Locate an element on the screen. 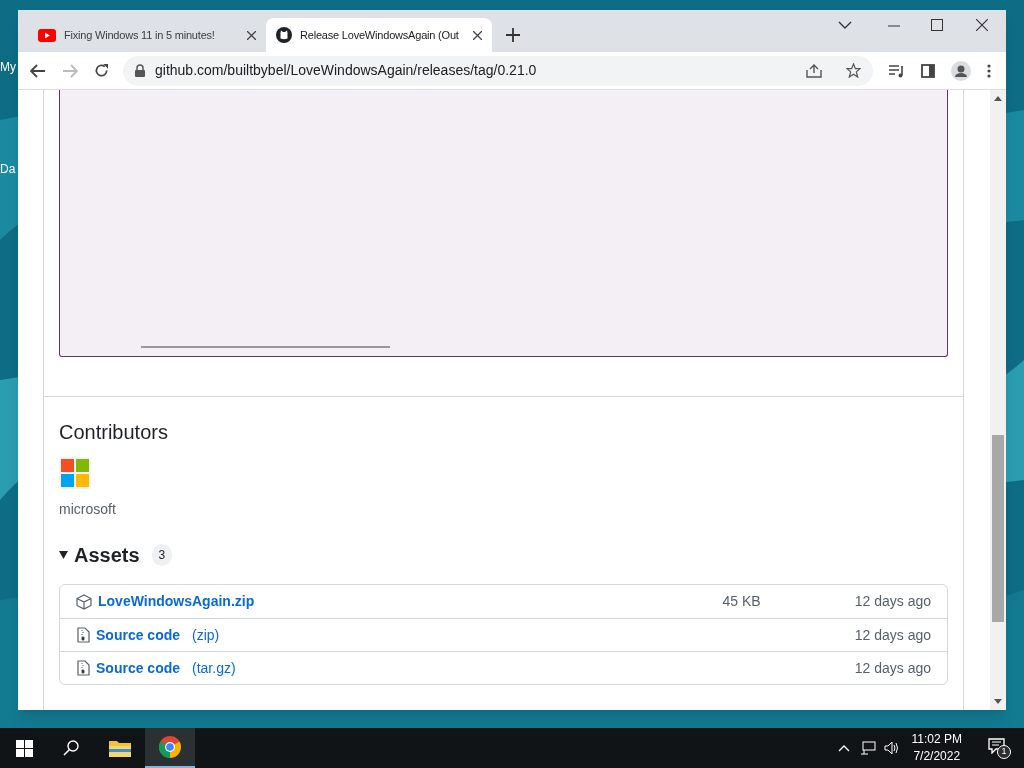 Image resolution: width=1024 pixels, height=768 pixels. asset-count: 3 is located at coordinates (162, 555).